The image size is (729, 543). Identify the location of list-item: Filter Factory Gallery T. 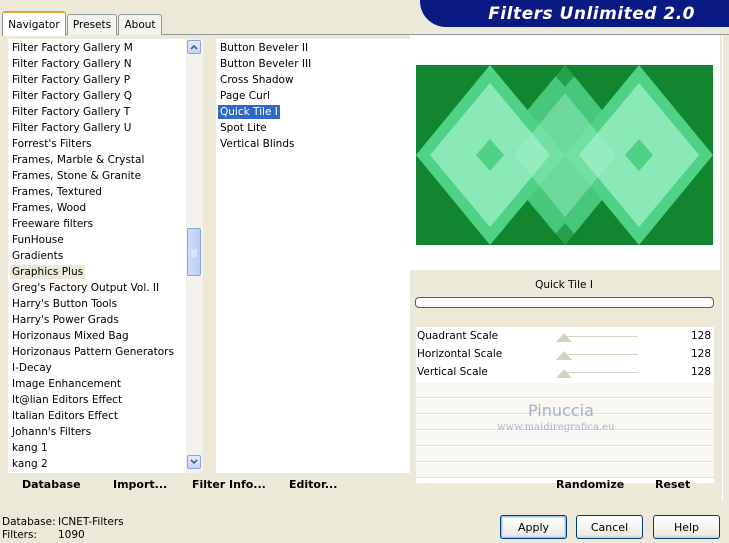
(97, 112).